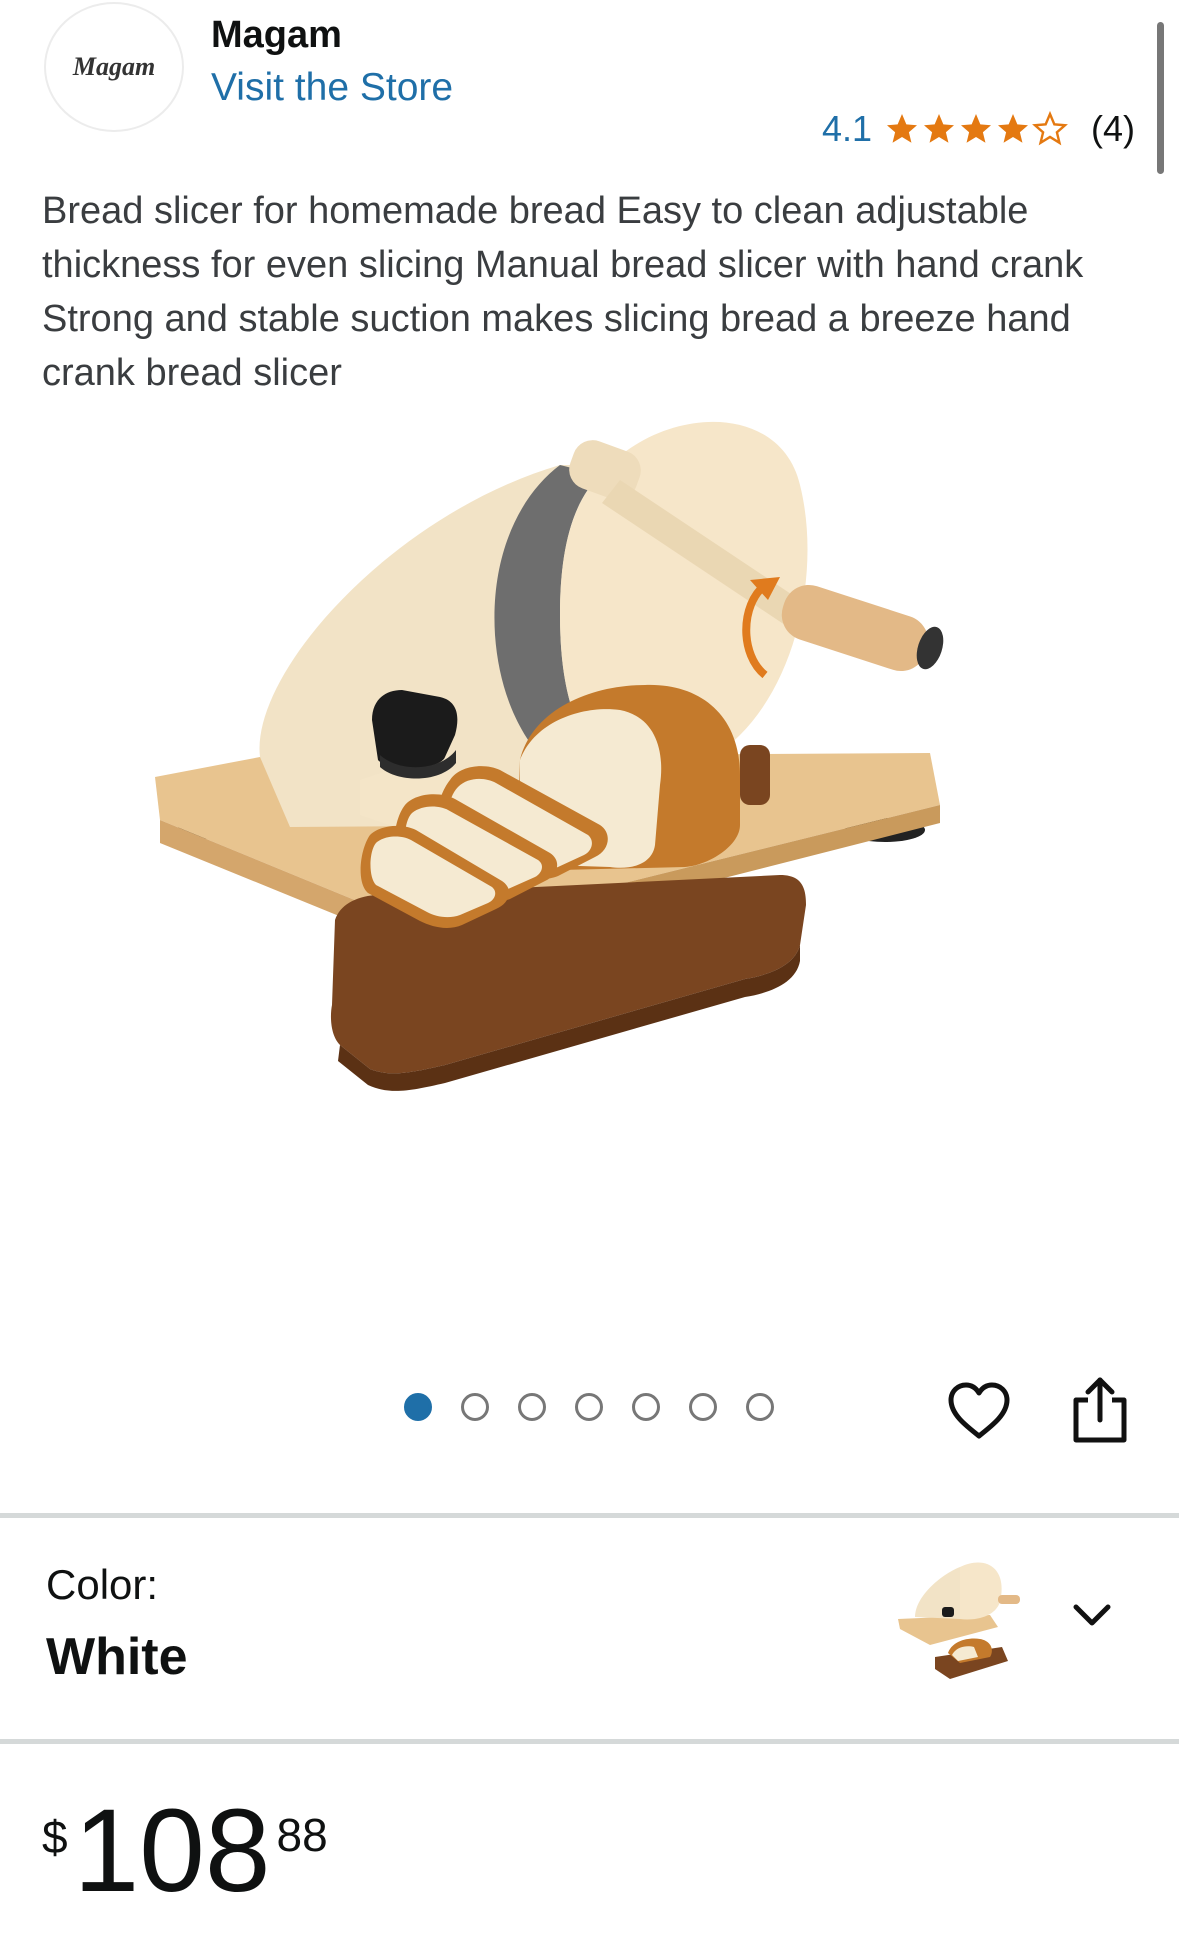  I want to click on price: $ 108 88, so click(185, 1851).